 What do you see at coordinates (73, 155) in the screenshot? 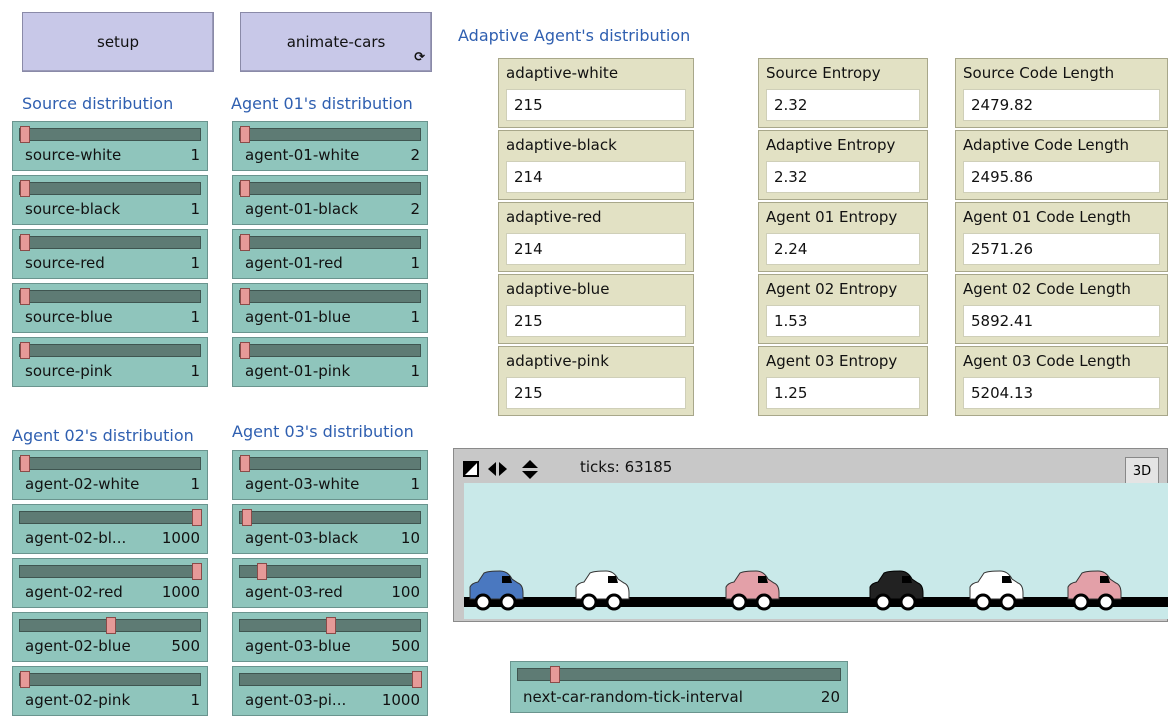
I see `slider-label: source-white` at bounding box center [73, 155].